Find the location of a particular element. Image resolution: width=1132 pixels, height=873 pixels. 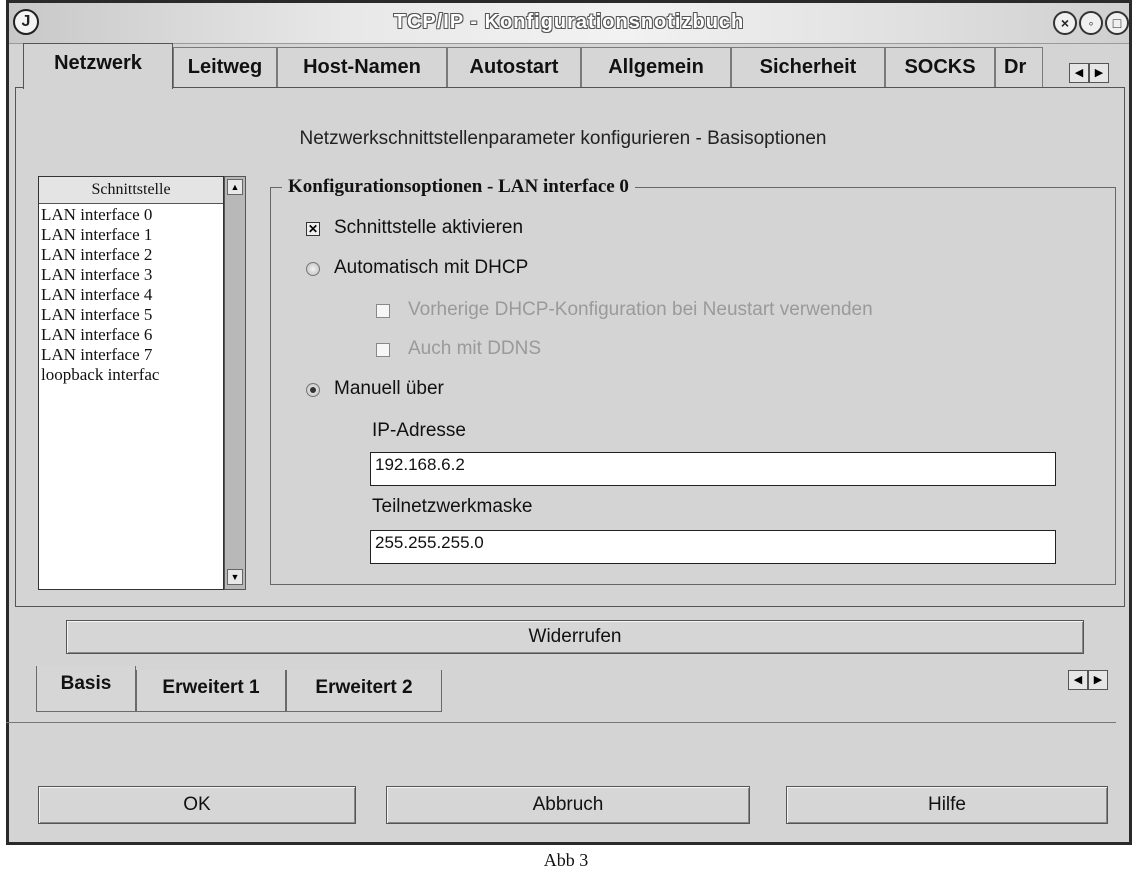

divider is located at coordinates (561, 722).